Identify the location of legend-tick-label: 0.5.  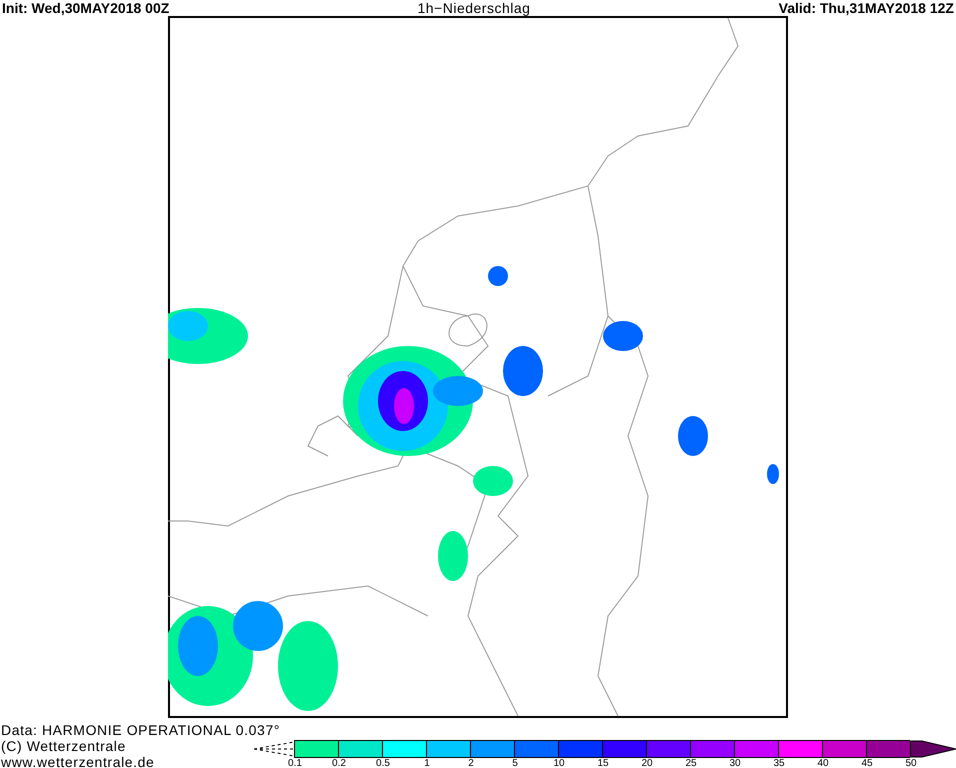
(383, 763).